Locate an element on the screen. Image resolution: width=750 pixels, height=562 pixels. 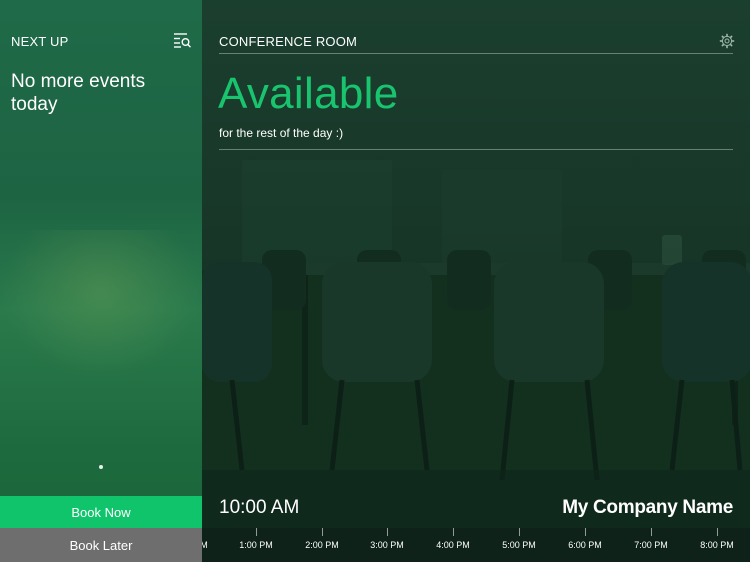
timeline-label: 8:00 PM is located at coordinates (717, 545).